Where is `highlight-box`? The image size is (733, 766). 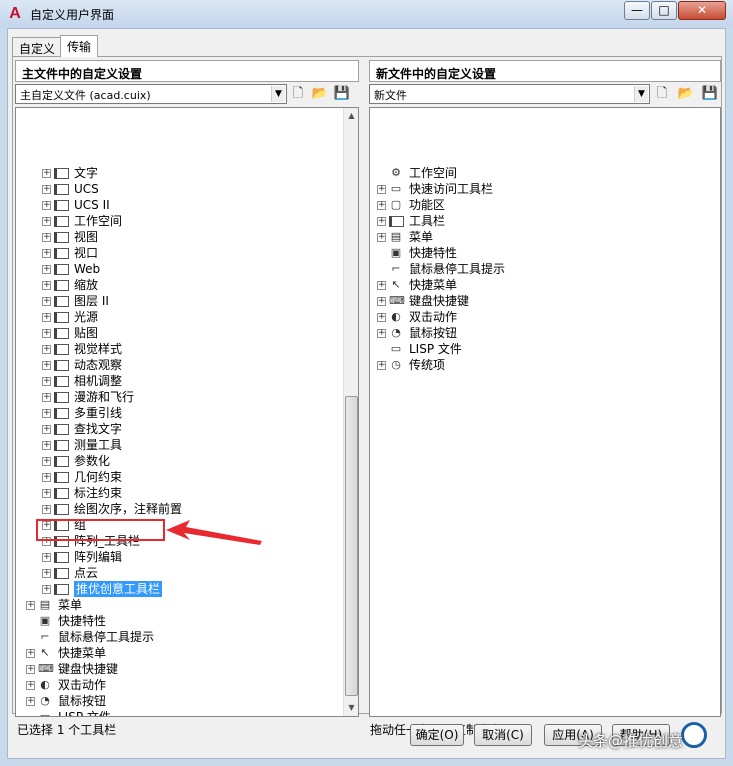
highlight-box is located at coordinates (100, 530).